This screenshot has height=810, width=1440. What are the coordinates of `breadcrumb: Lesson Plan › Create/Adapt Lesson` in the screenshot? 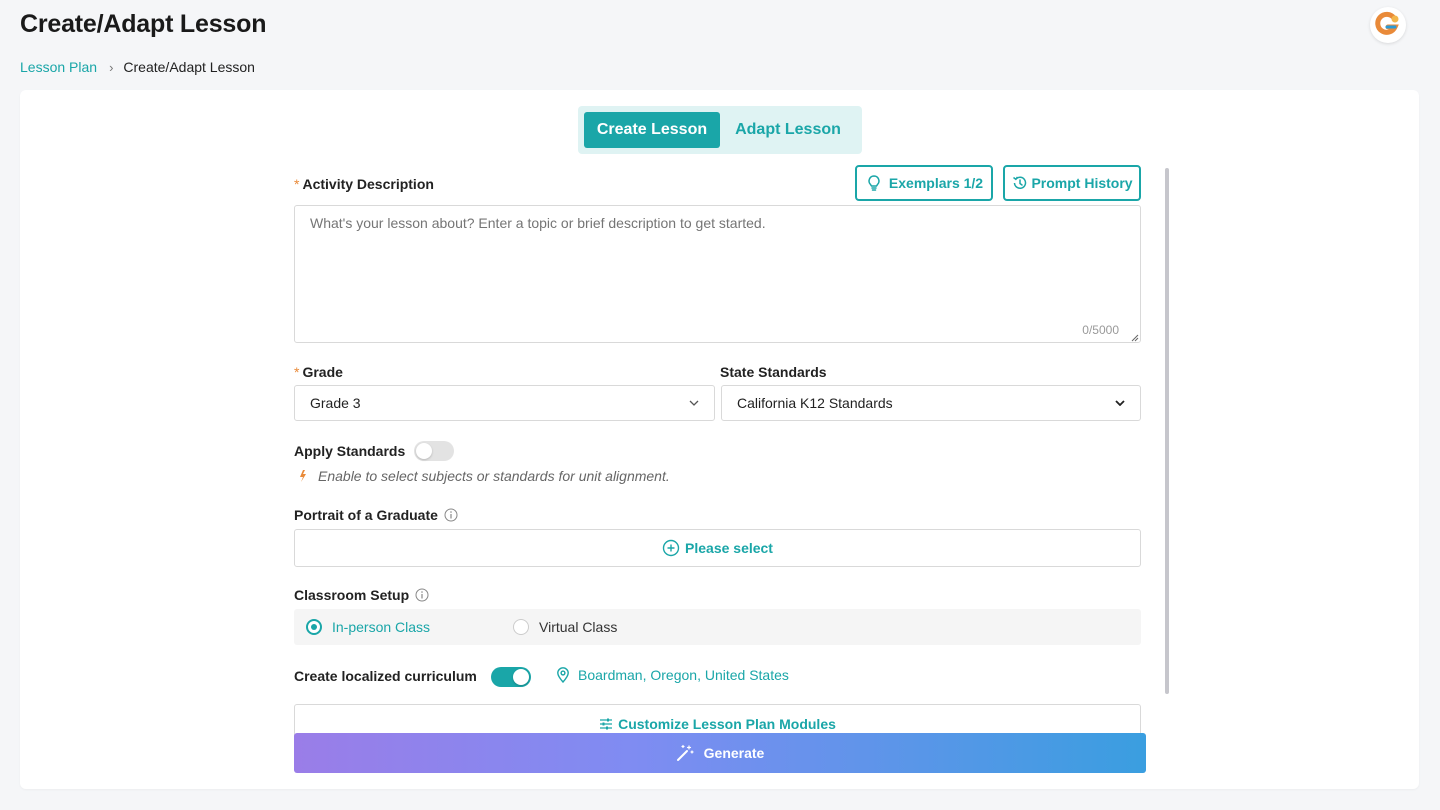 It's located at (137, 67).